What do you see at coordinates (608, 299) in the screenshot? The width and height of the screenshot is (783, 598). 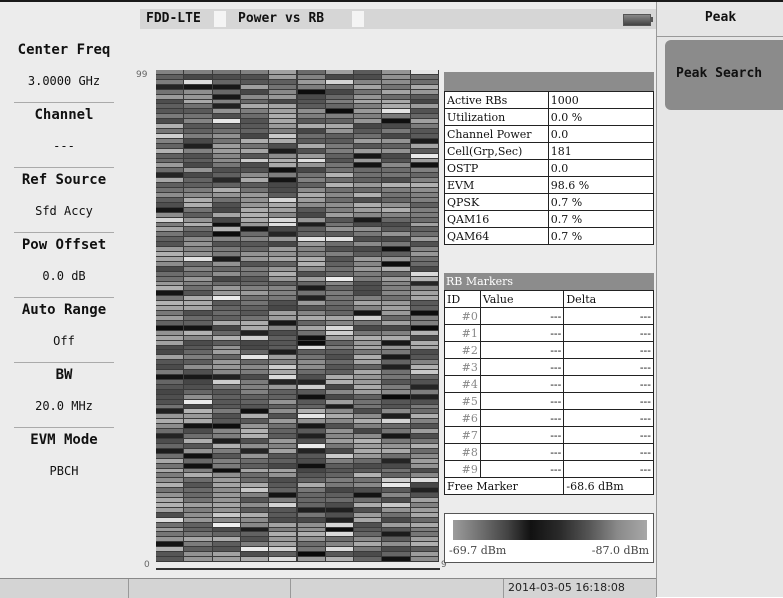 I see `column-header: Delta` at bounding box center [608, 299].